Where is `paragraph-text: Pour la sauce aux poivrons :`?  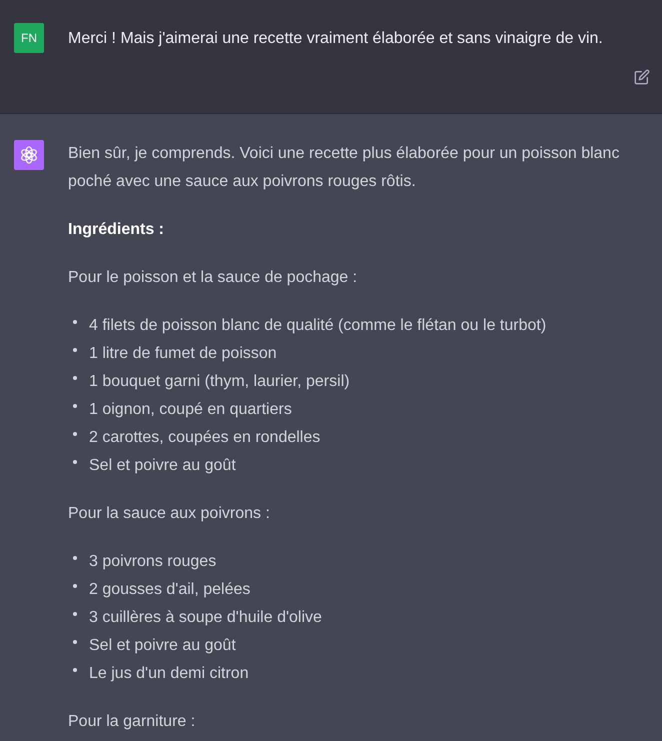 paragraph-text: Pour la sauce aux poivrons : is located at coordinates (169, 514).